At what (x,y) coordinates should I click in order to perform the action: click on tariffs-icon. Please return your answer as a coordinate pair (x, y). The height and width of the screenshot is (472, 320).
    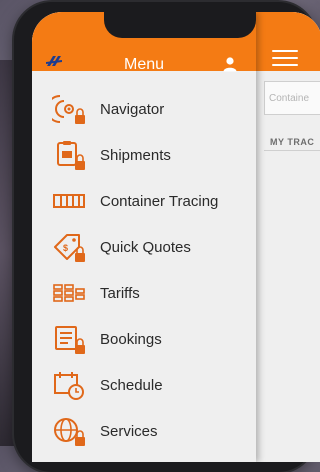
    Looking at the image, I should click on (69, 293).